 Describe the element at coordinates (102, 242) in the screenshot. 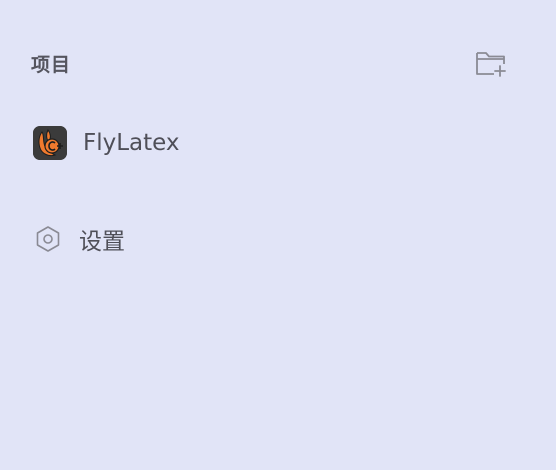

I see `settings-label: 设置` at that location.